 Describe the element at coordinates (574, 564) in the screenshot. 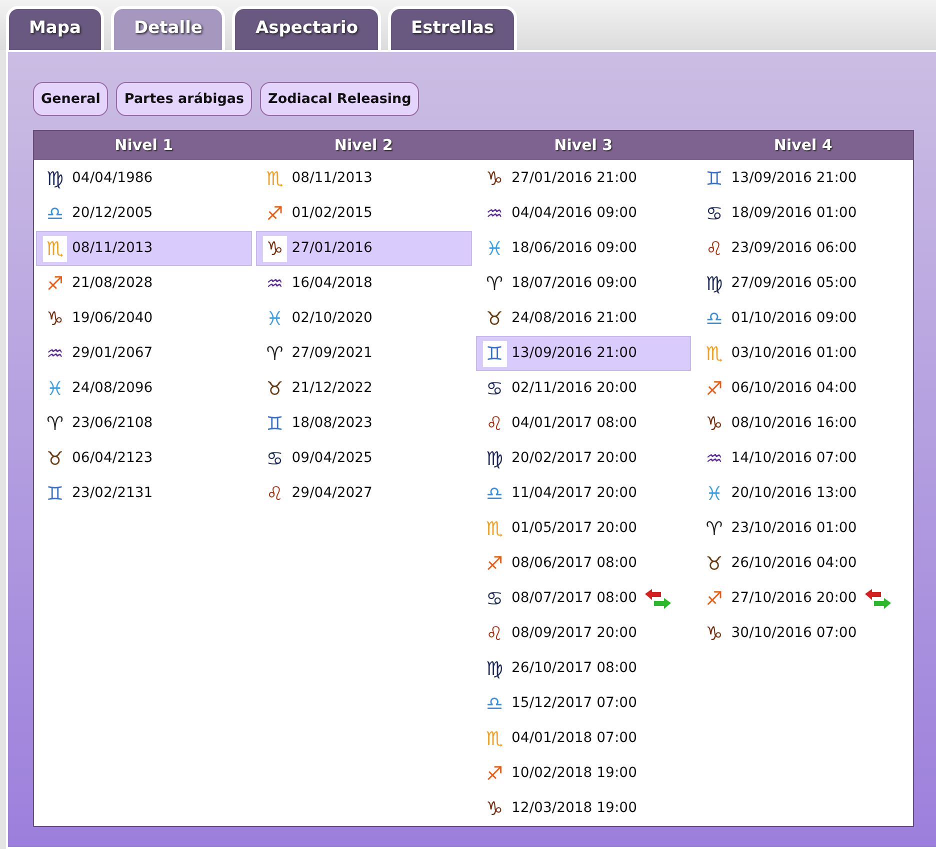

I see `period-date: 08/06/2017 08:00` at that location.